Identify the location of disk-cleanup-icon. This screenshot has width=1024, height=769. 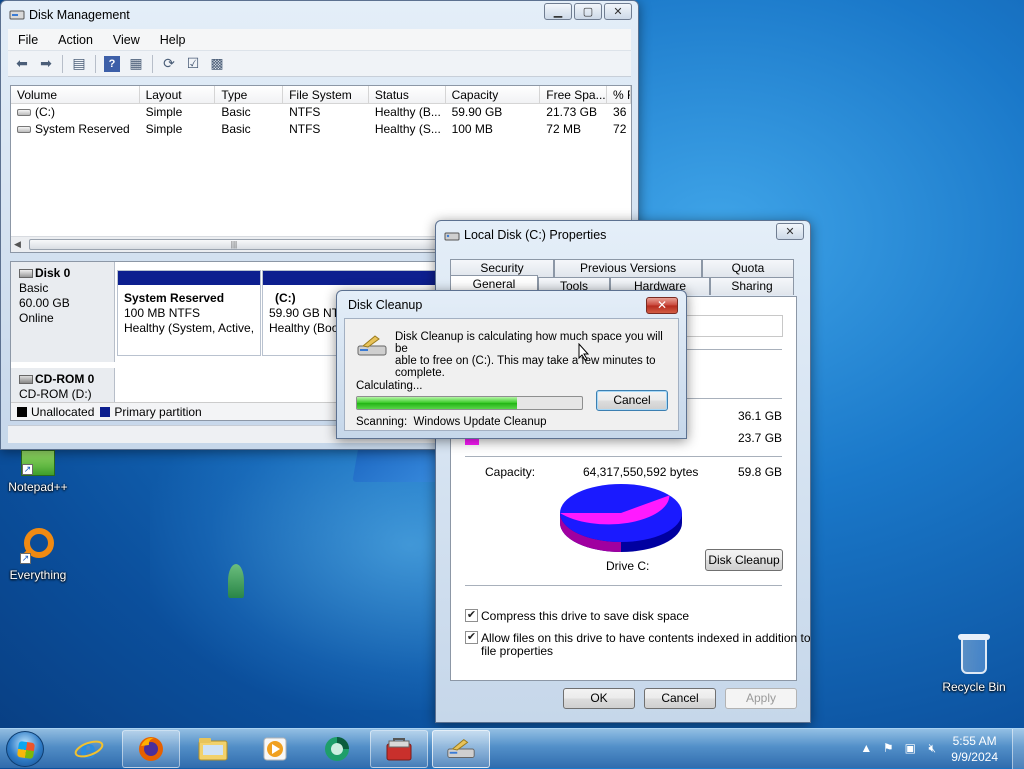
(372, 345).